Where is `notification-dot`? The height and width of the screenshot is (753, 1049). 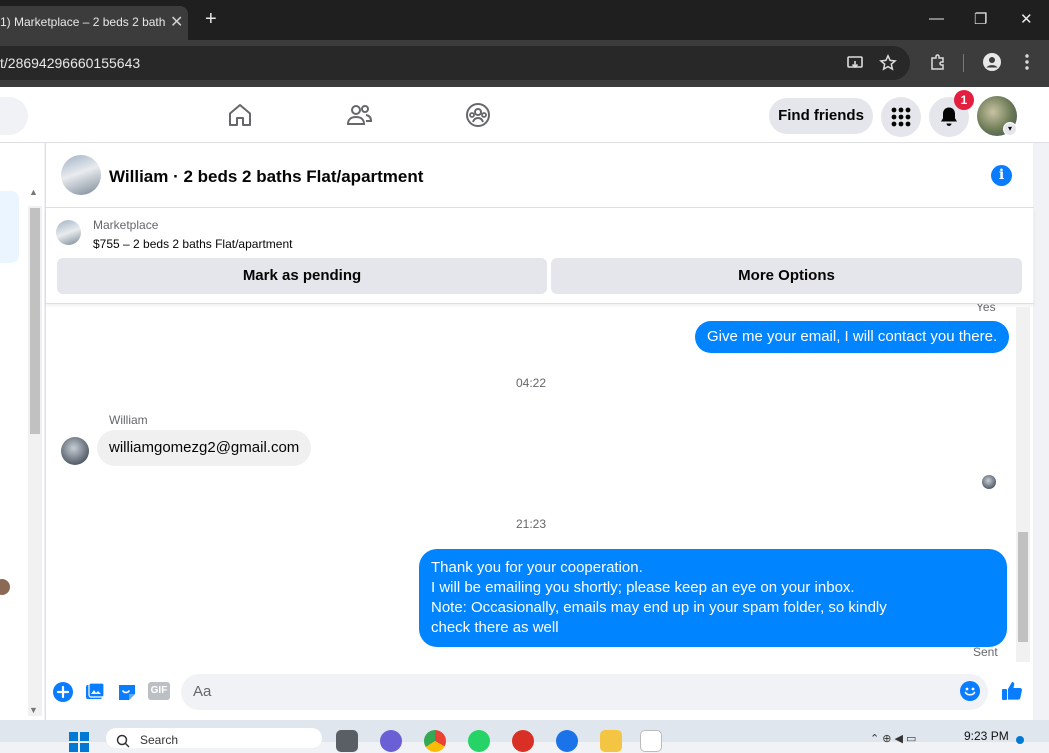 notification-dot is located at coordinates (1020, 740).